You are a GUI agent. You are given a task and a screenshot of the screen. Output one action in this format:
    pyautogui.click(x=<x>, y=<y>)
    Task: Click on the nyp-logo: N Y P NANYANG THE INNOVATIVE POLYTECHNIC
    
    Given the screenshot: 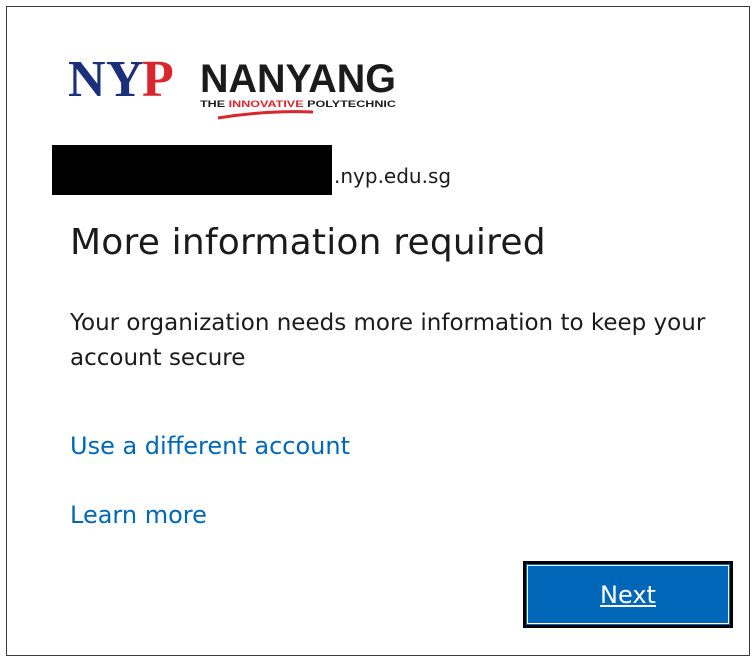 What is the action you would take?
    pyautogui.click(x=232, y=86)
    